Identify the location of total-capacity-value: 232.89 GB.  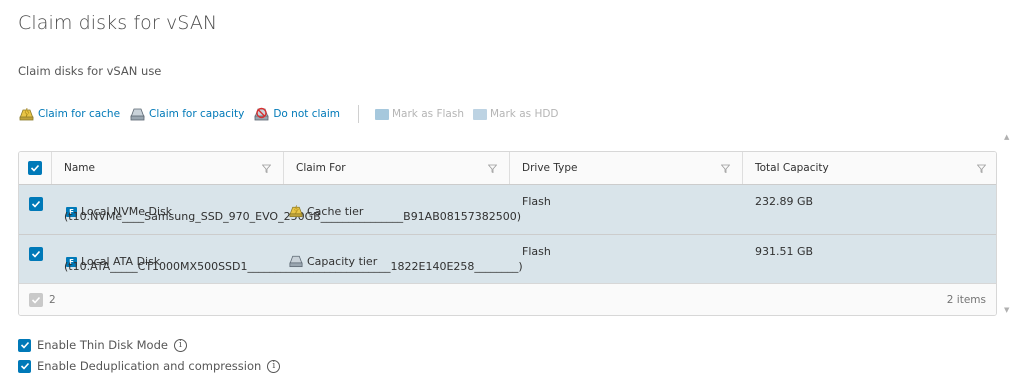
(784, 201).